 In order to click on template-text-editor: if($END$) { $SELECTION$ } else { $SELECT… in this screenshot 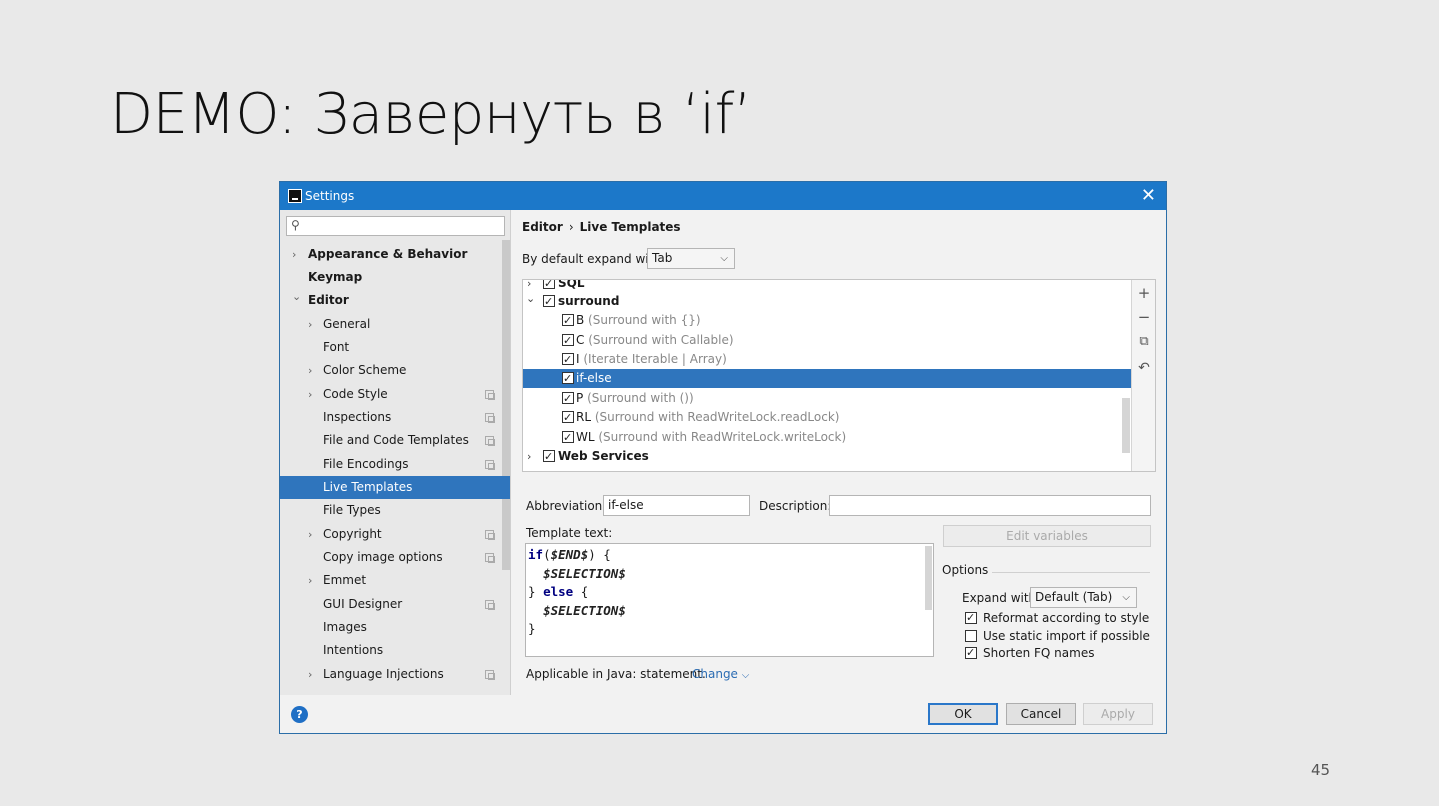, I will do `click(729, 600)`.